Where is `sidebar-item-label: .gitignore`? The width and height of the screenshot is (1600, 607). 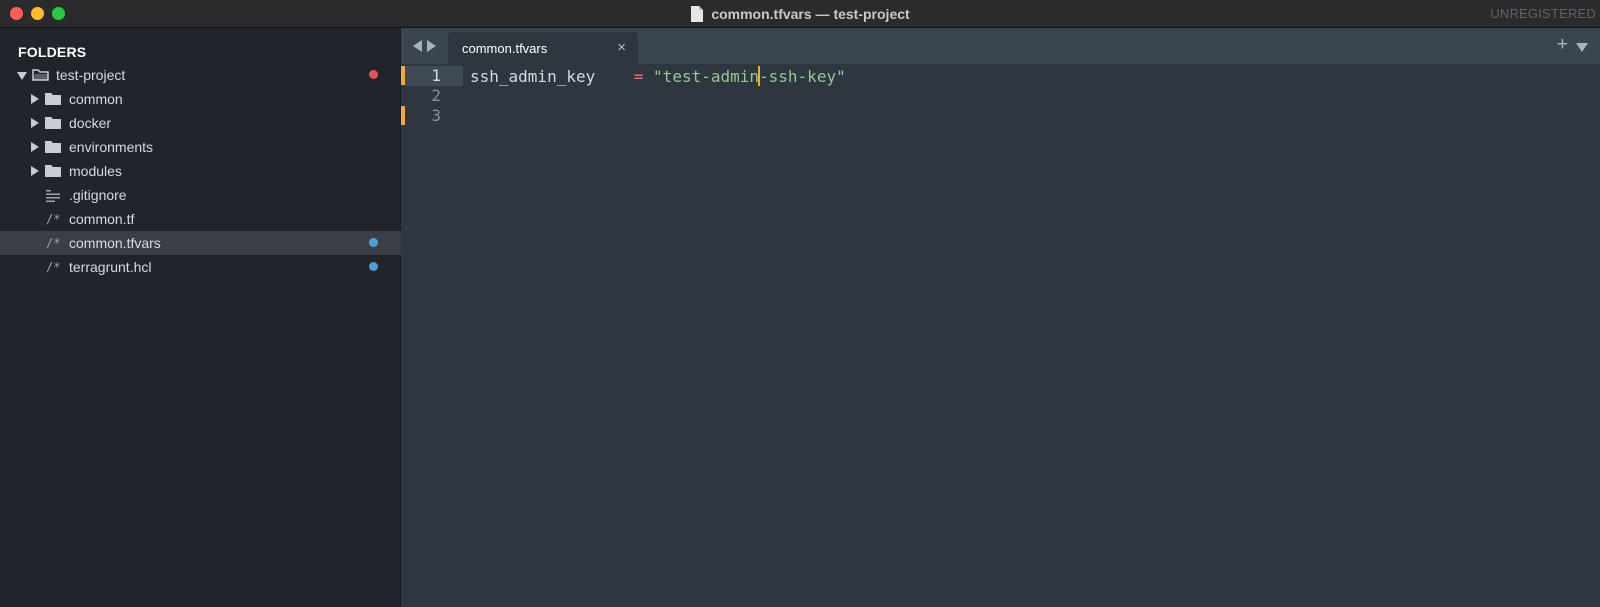
sidebar-item-label: .gitignore is located at coordinates (98, 195).